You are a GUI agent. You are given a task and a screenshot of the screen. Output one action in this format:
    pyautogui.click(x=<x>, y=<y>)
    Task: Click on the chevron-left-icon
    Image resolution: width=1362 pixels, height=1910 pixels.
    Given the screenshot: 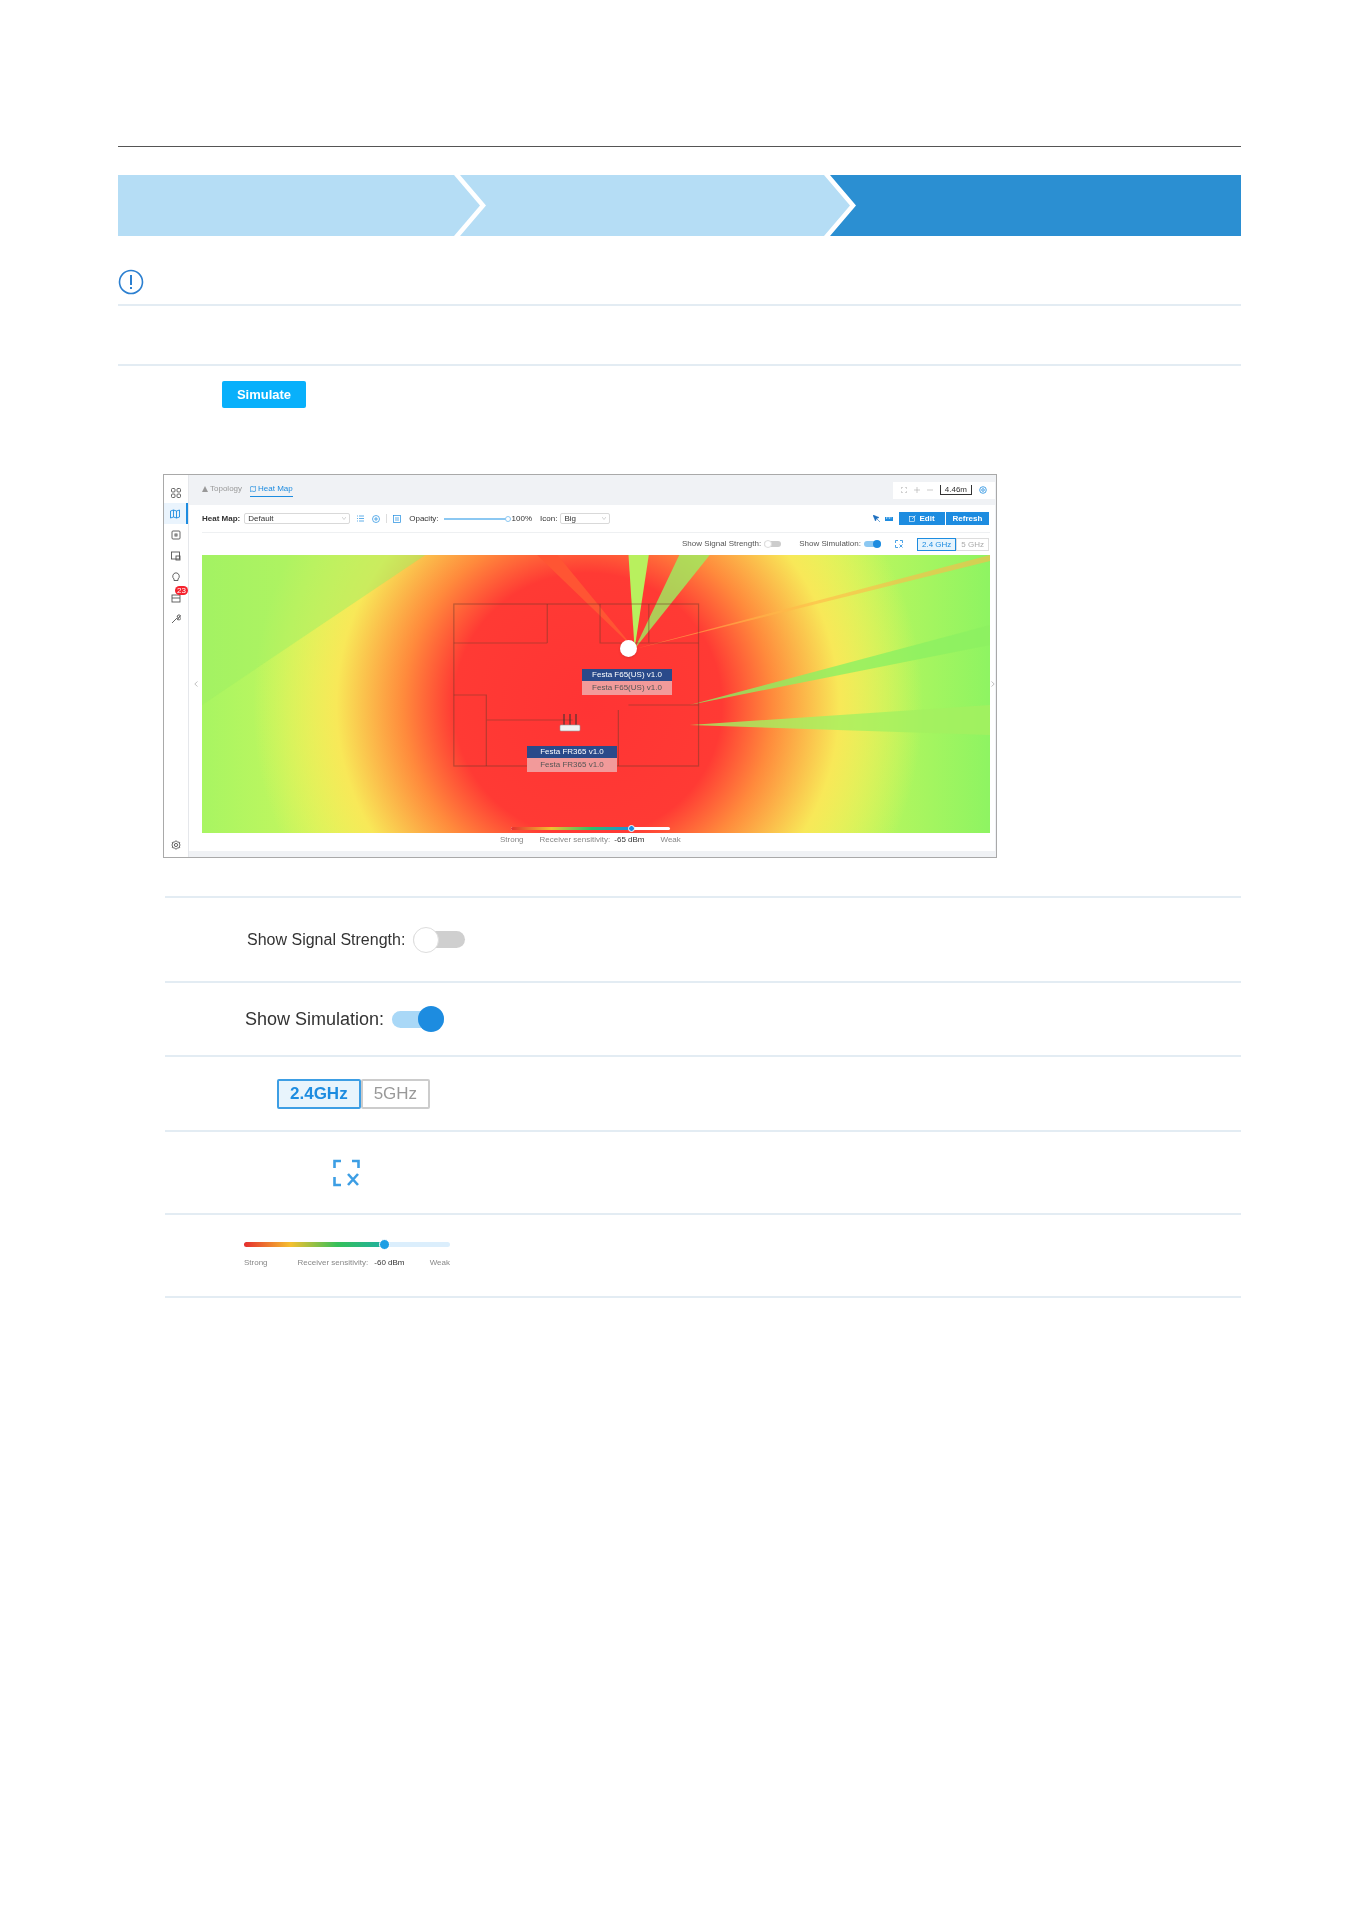 What is the action you would take?
    pyautogui.click(x=196, y=684)
    